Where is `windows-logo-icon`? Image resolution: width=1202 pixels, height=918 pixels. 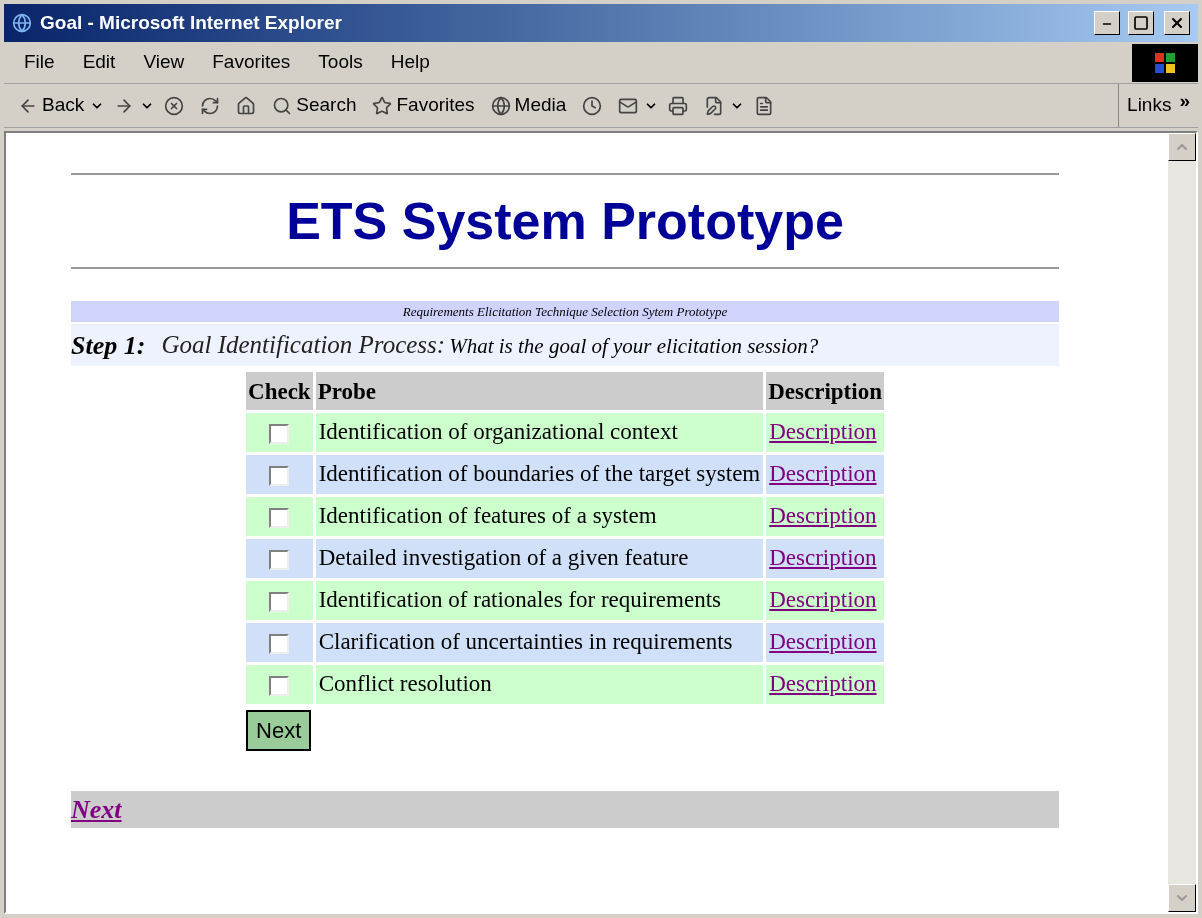 windows-logo-icon is located at coordinates (1165, 62).